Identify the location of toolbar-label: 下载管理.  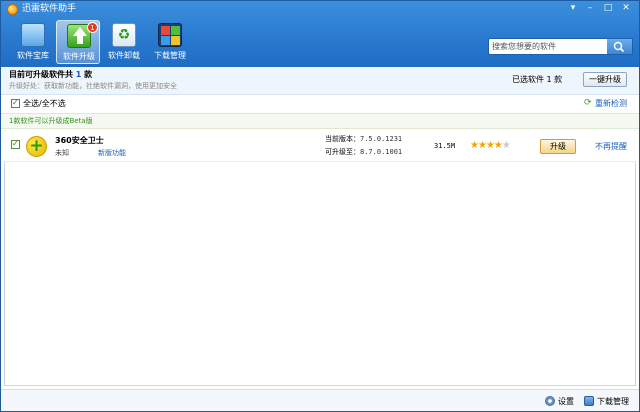
(170, 55).